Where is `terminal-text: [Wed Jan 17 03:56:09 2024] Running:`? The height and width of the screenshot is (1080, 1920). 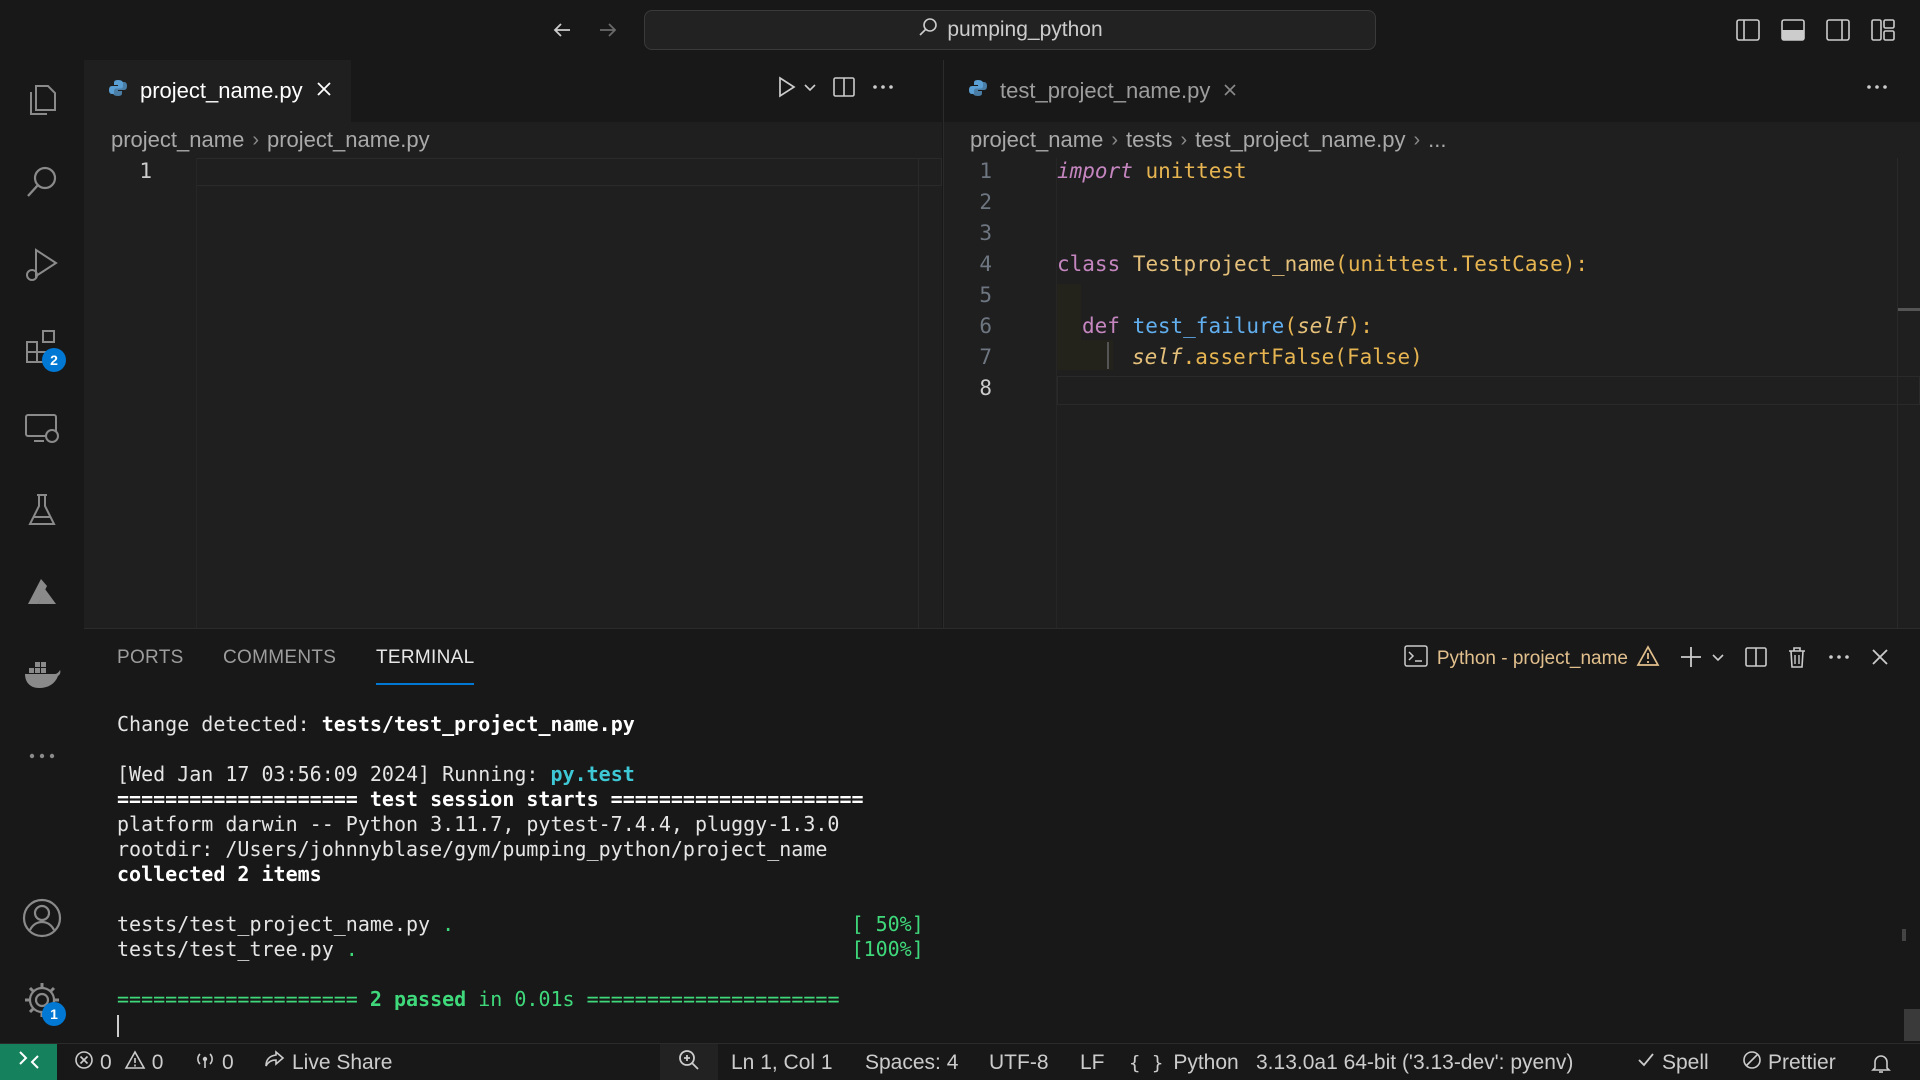
terminal-text: [Wed Jan 17 03:56:09 2024] Running: is located at coordinates (334, 774).